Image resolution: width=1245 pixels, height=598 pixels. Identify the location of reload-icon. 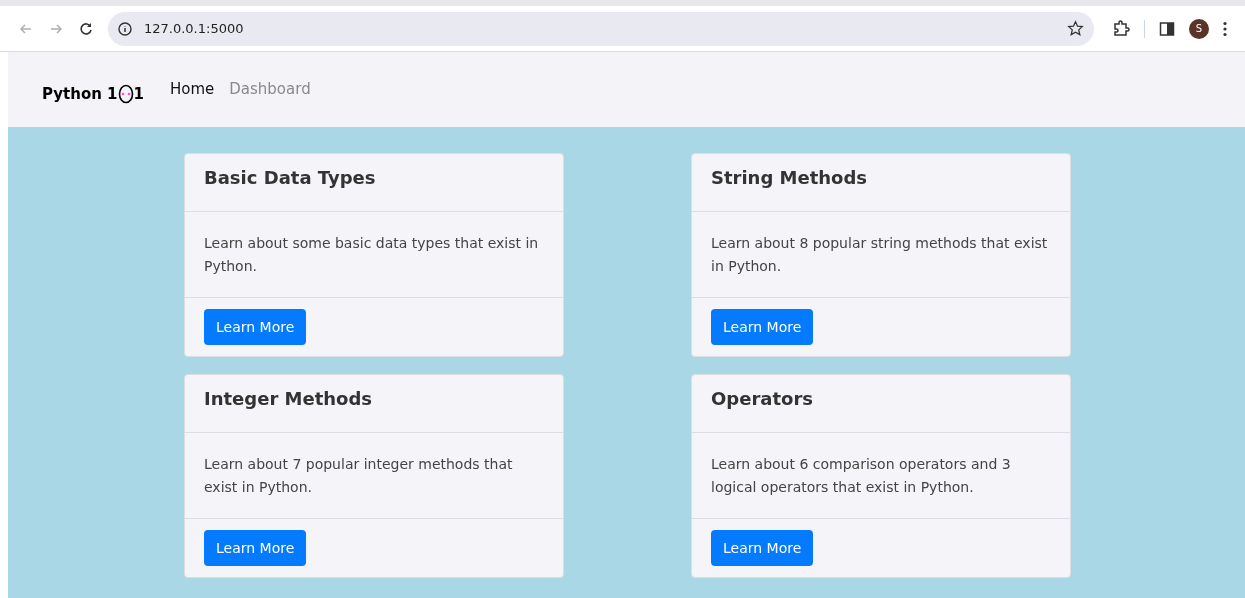
(86, 28).